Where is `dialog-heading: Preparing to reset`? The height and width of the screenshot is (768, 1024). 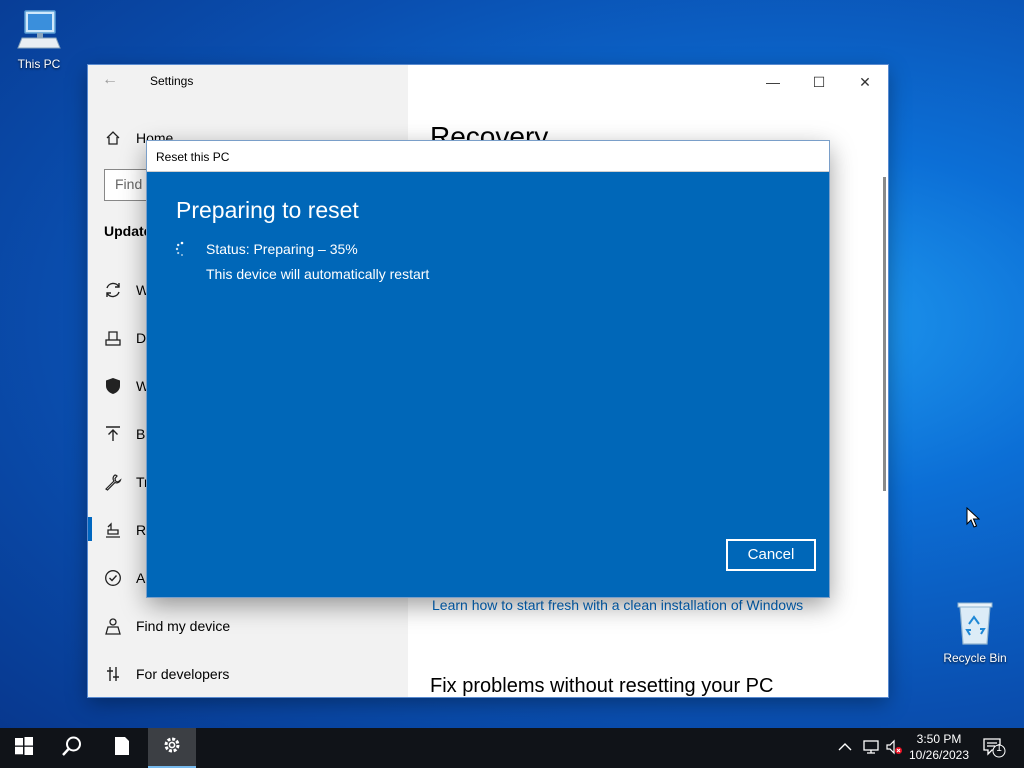 dialog-heading: Preparing to reset is located at coordinates (267, 210).